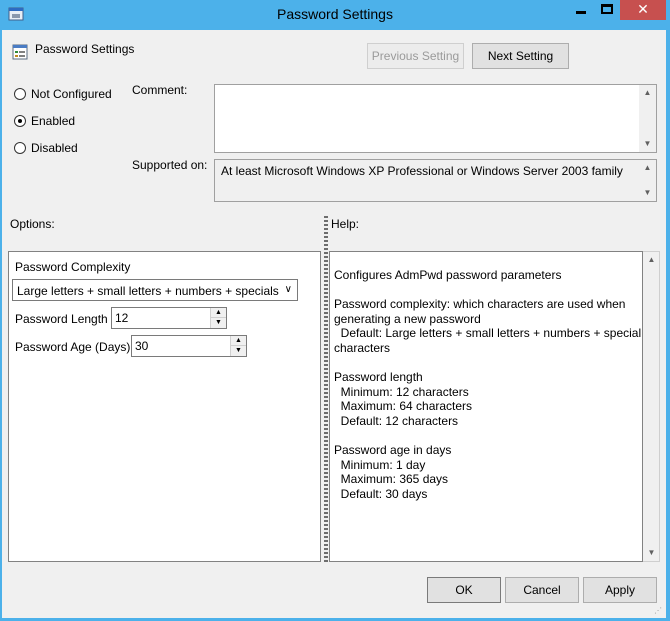 Image resolution: width=670 pixels, height=621 pixels. I want to click on radio-label: Enabled, so click(53, 121).